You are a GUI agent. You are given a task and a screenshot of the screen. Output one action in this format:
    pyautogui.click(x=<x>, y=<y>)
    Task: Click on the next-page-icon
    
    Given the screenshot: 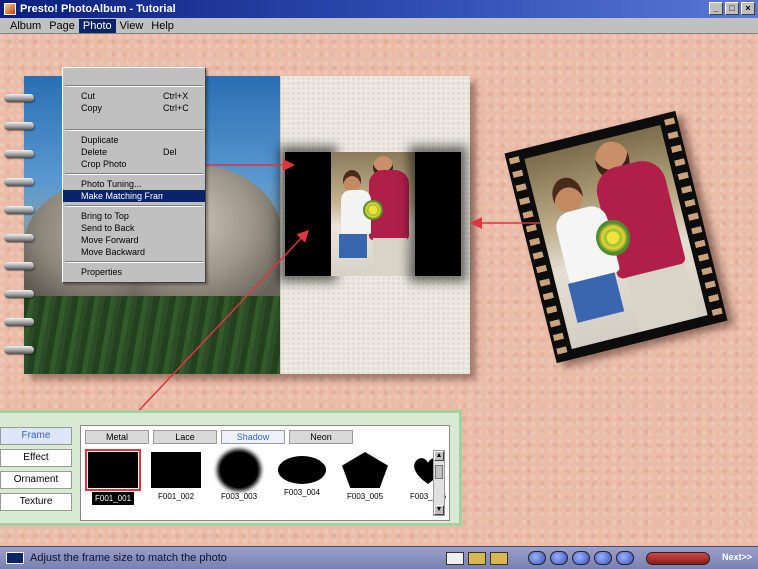 What is the action you would take?
    pyautogui.click(x=603, y=558)
    